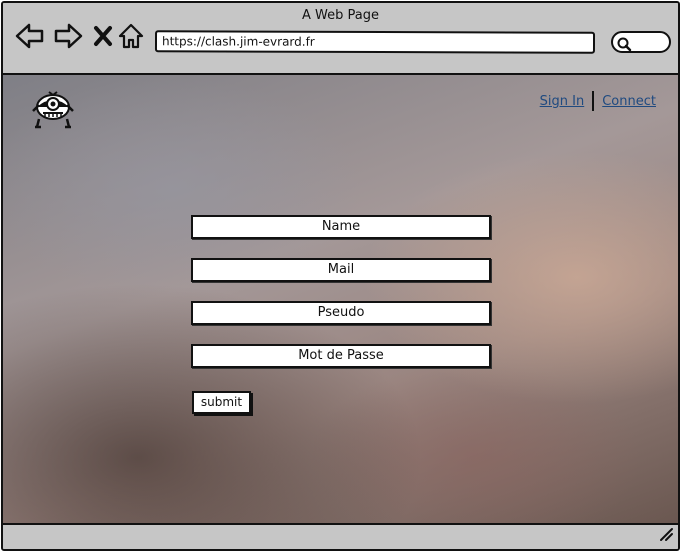 The height and width of the screenshot is (554, 683). Describe the element at coordinates (593, 101) in the screenshot. I see `link-separator` at that location.